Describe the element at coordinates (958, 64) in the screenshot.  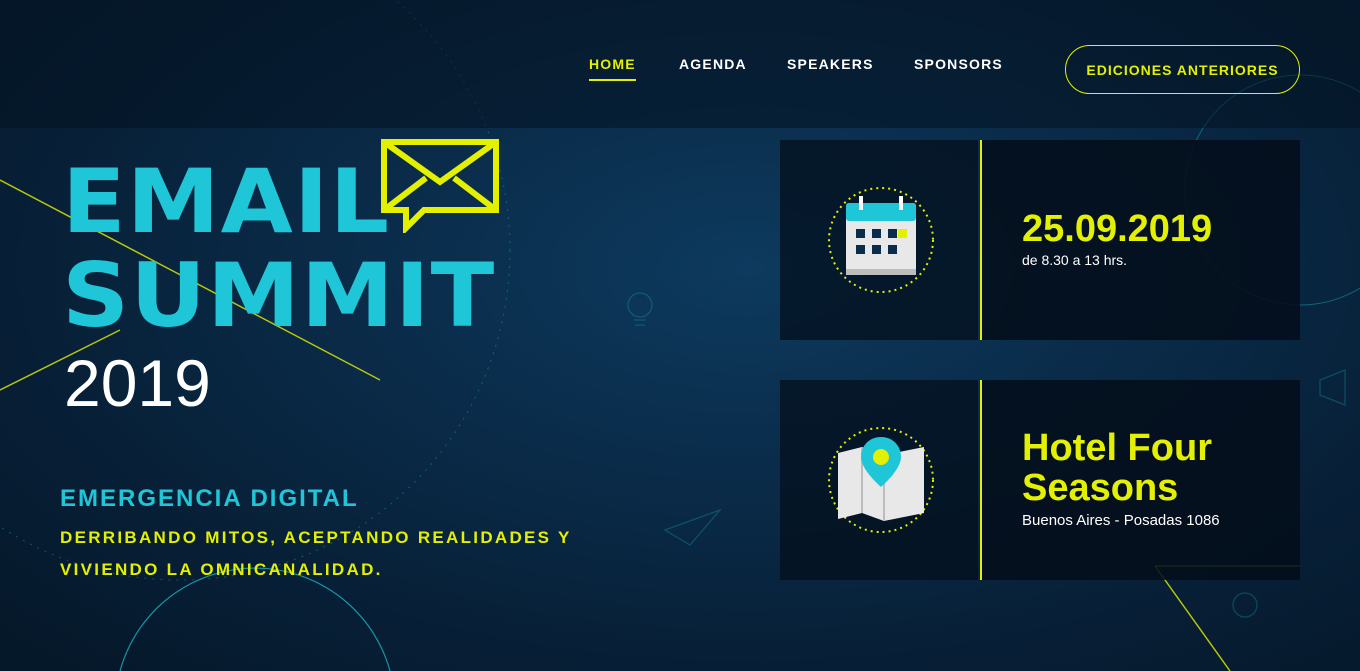
I see `nav-item-sponsors: SPONSORS` at that location.